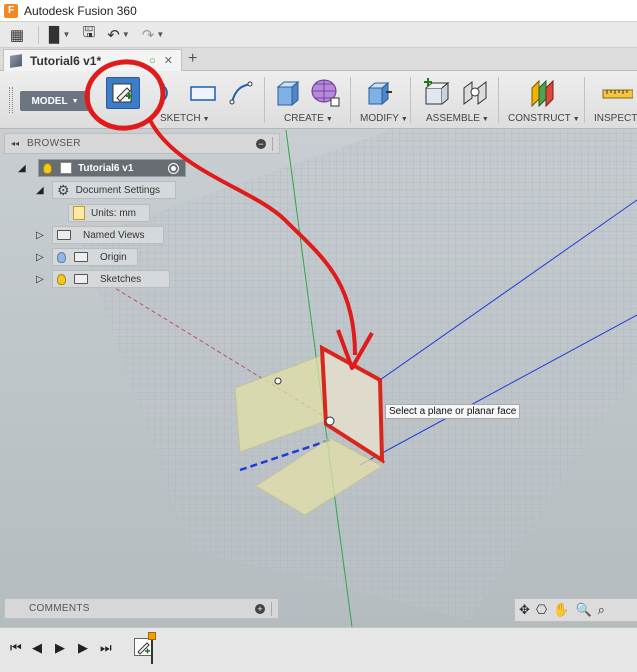 The image size is (637, 672). What do you see at coordinates (561, 610) in the screenshot?
I see `pan-icon: ✋` at bounding box center [561, 610].